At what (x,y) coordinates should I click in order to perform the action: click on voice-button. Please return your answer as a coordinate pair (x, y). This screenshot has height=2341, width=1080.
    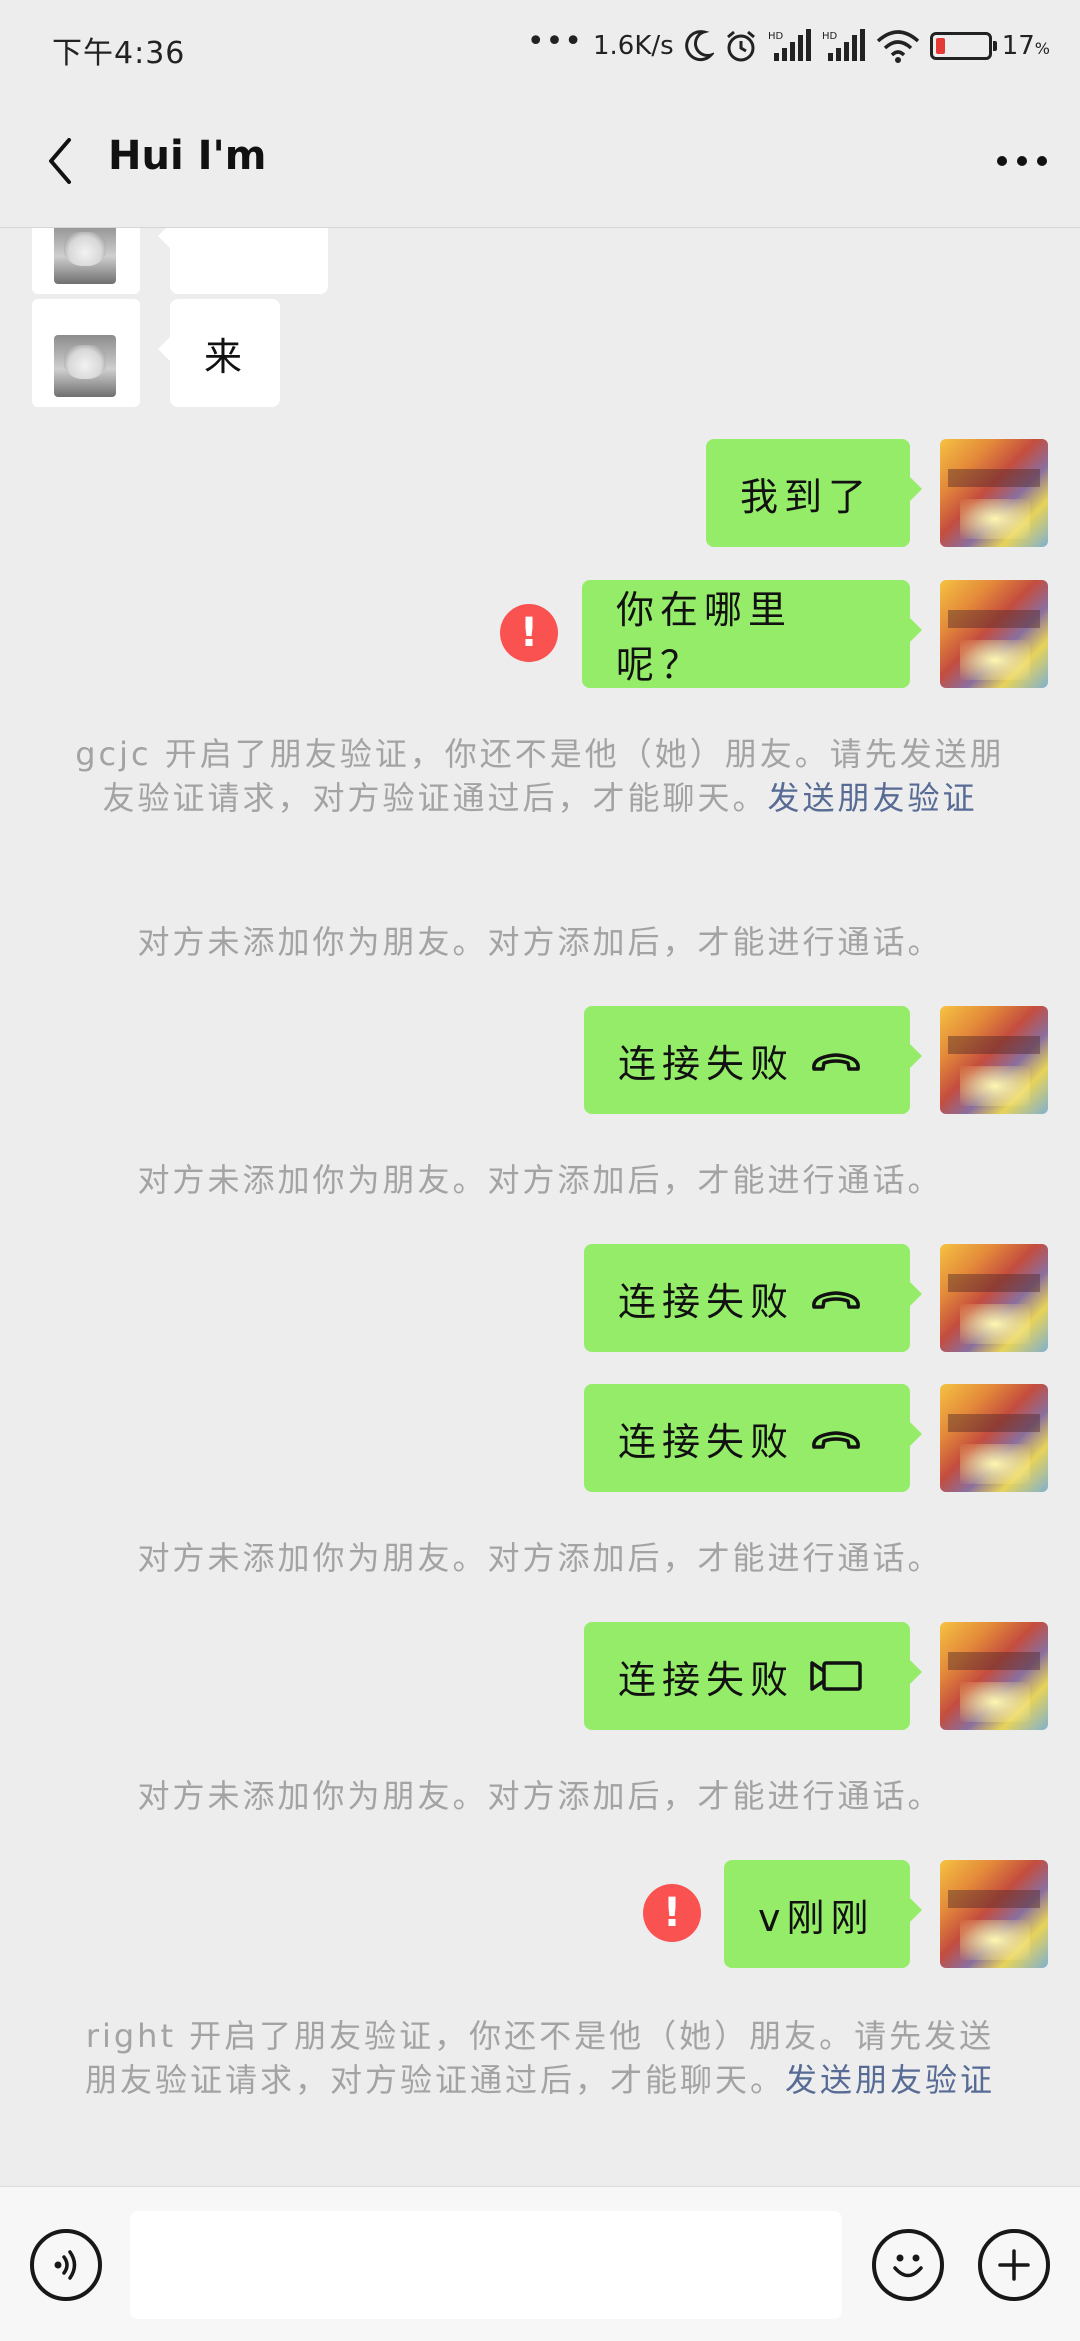
    Looking at the image, I should click on (66, 2265).